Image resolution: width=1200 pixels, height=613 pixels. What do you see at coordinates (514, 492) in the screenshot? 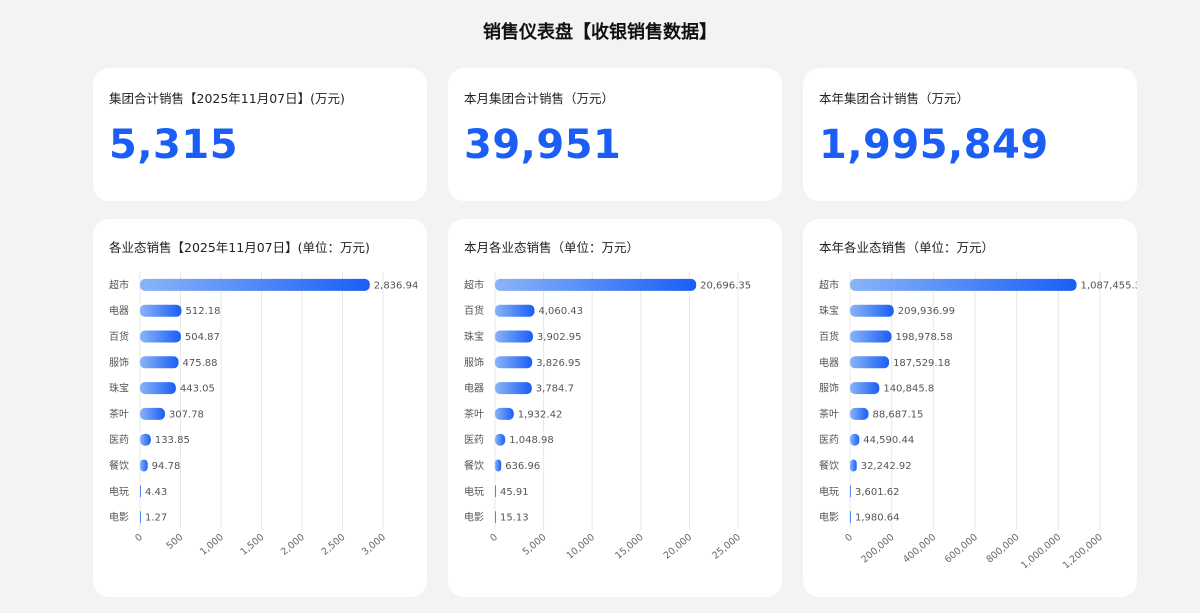
I see `data-label: 45.91` at bounding box center [514, 492].